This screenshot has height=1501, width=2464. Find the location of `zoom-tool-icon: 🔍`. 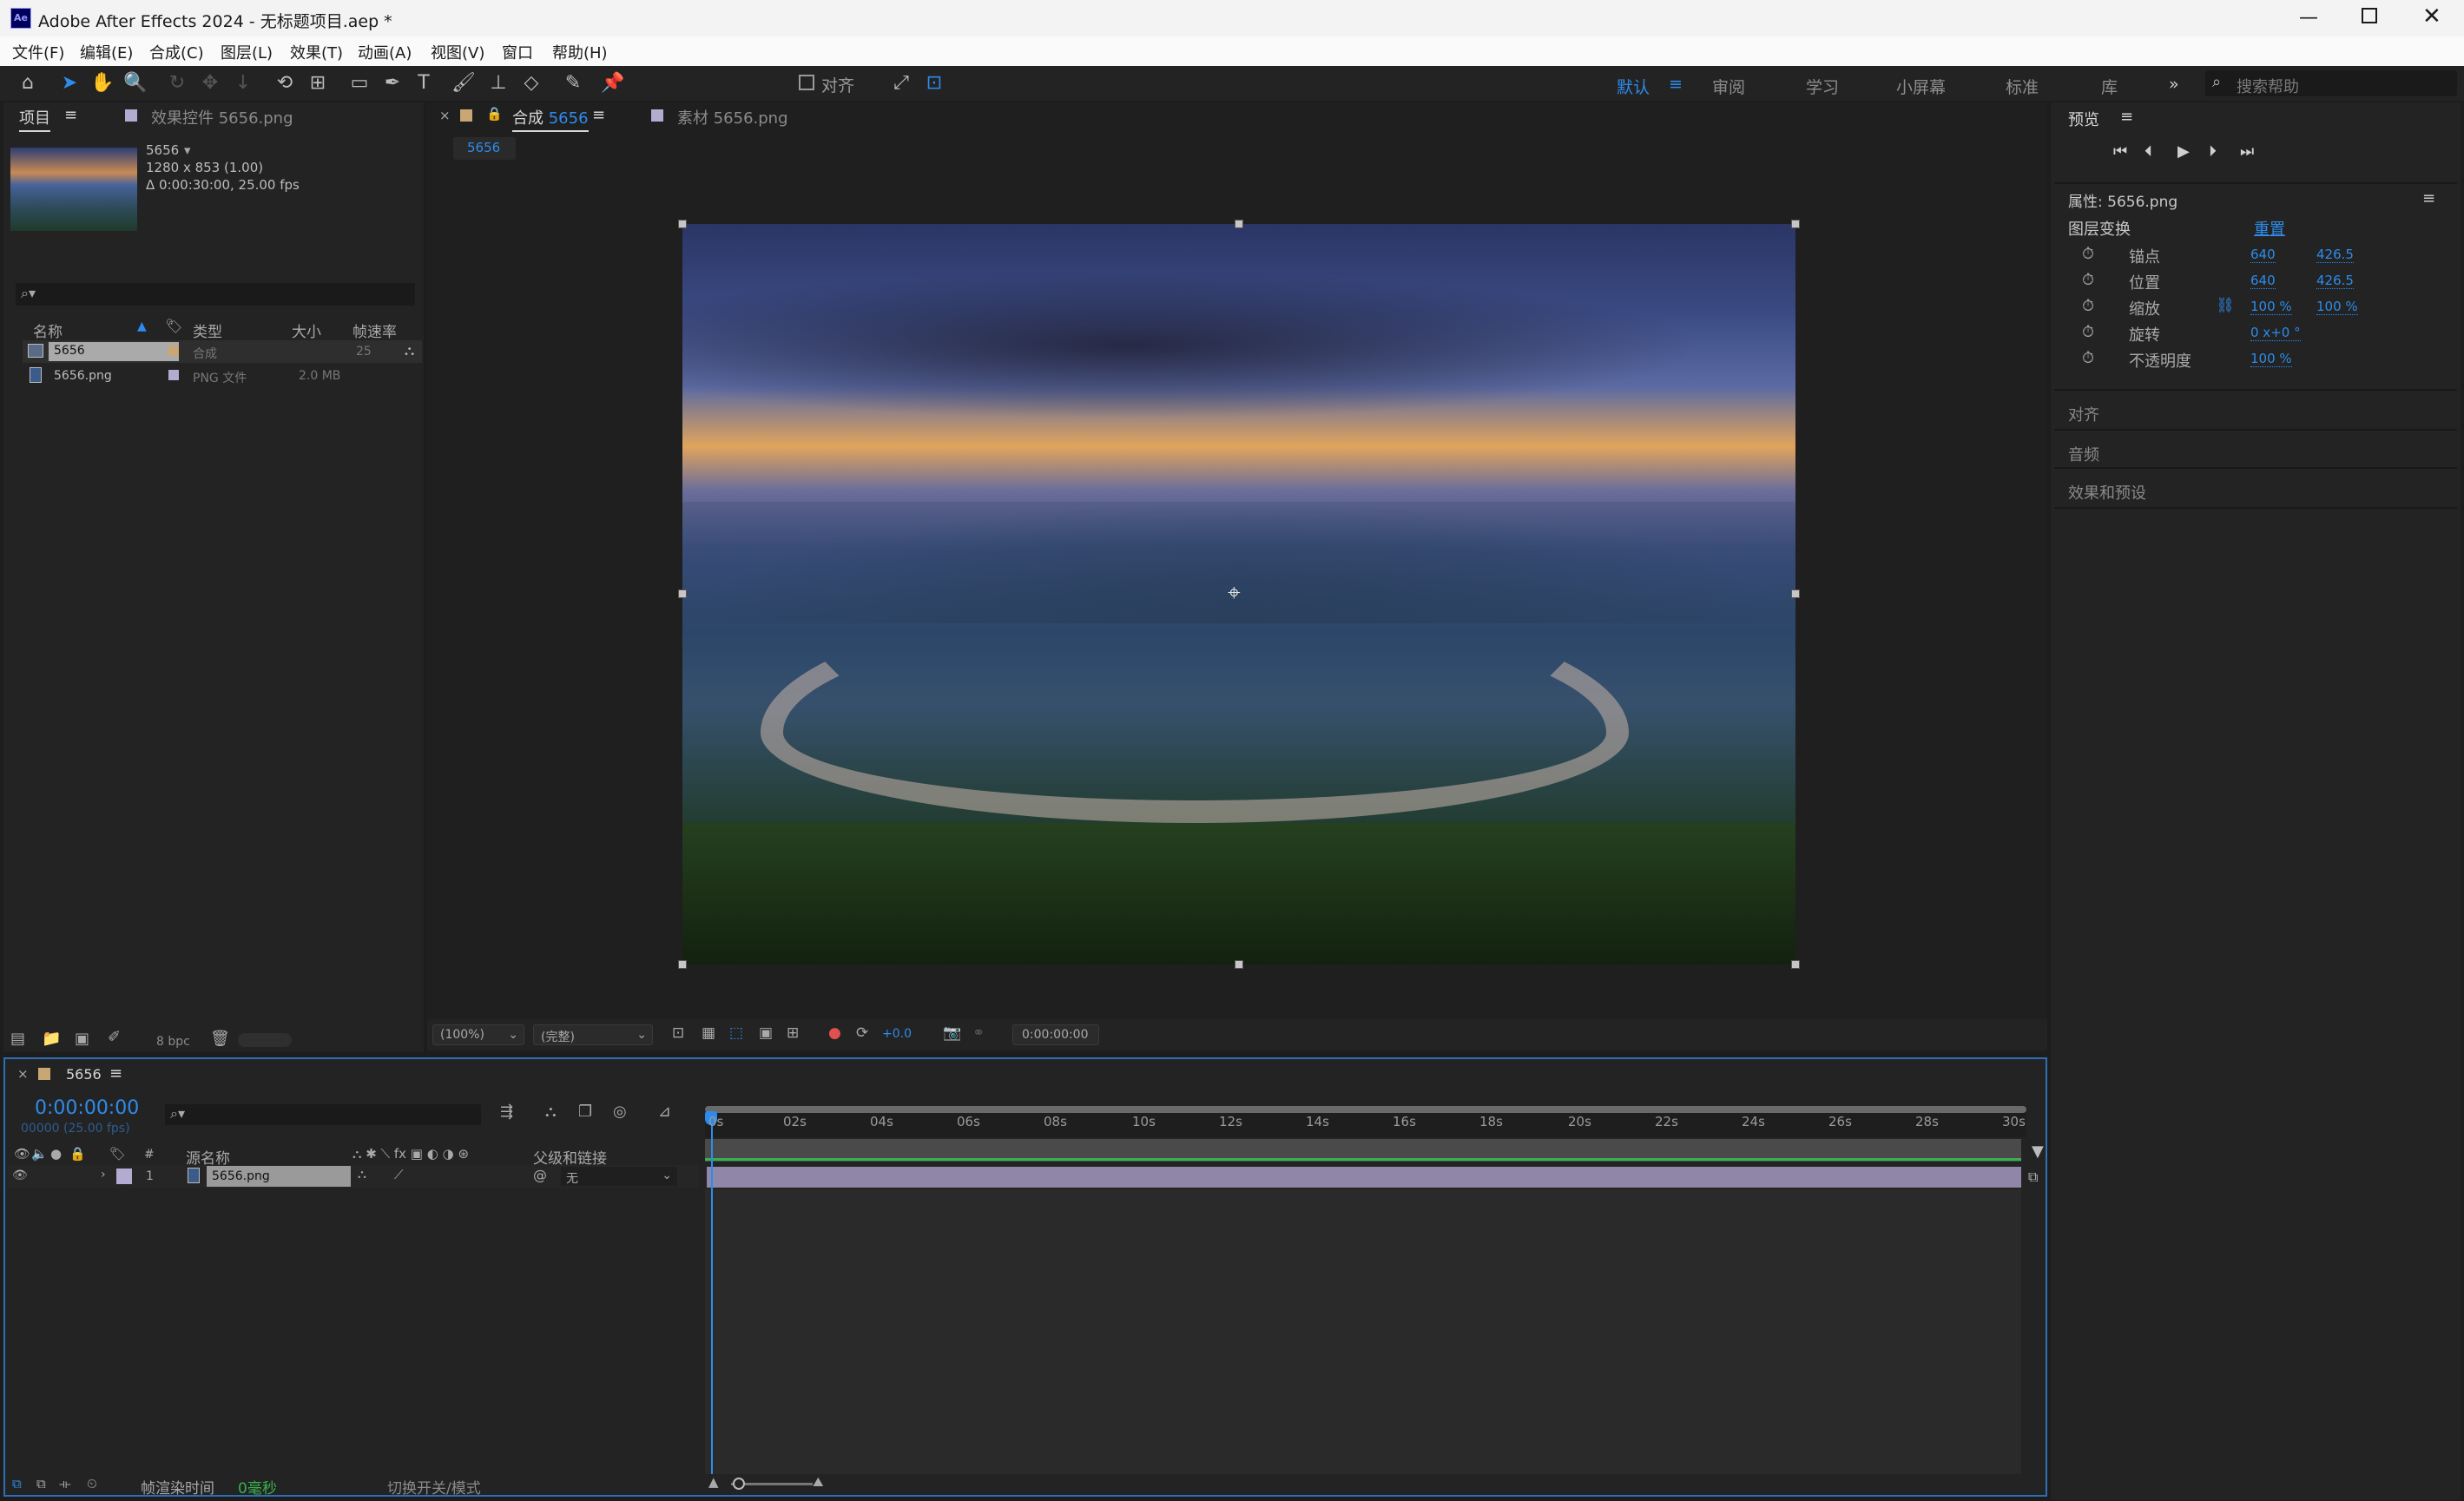

zoom-tool-icon: 🔍 is located at coordinates (135, 83).